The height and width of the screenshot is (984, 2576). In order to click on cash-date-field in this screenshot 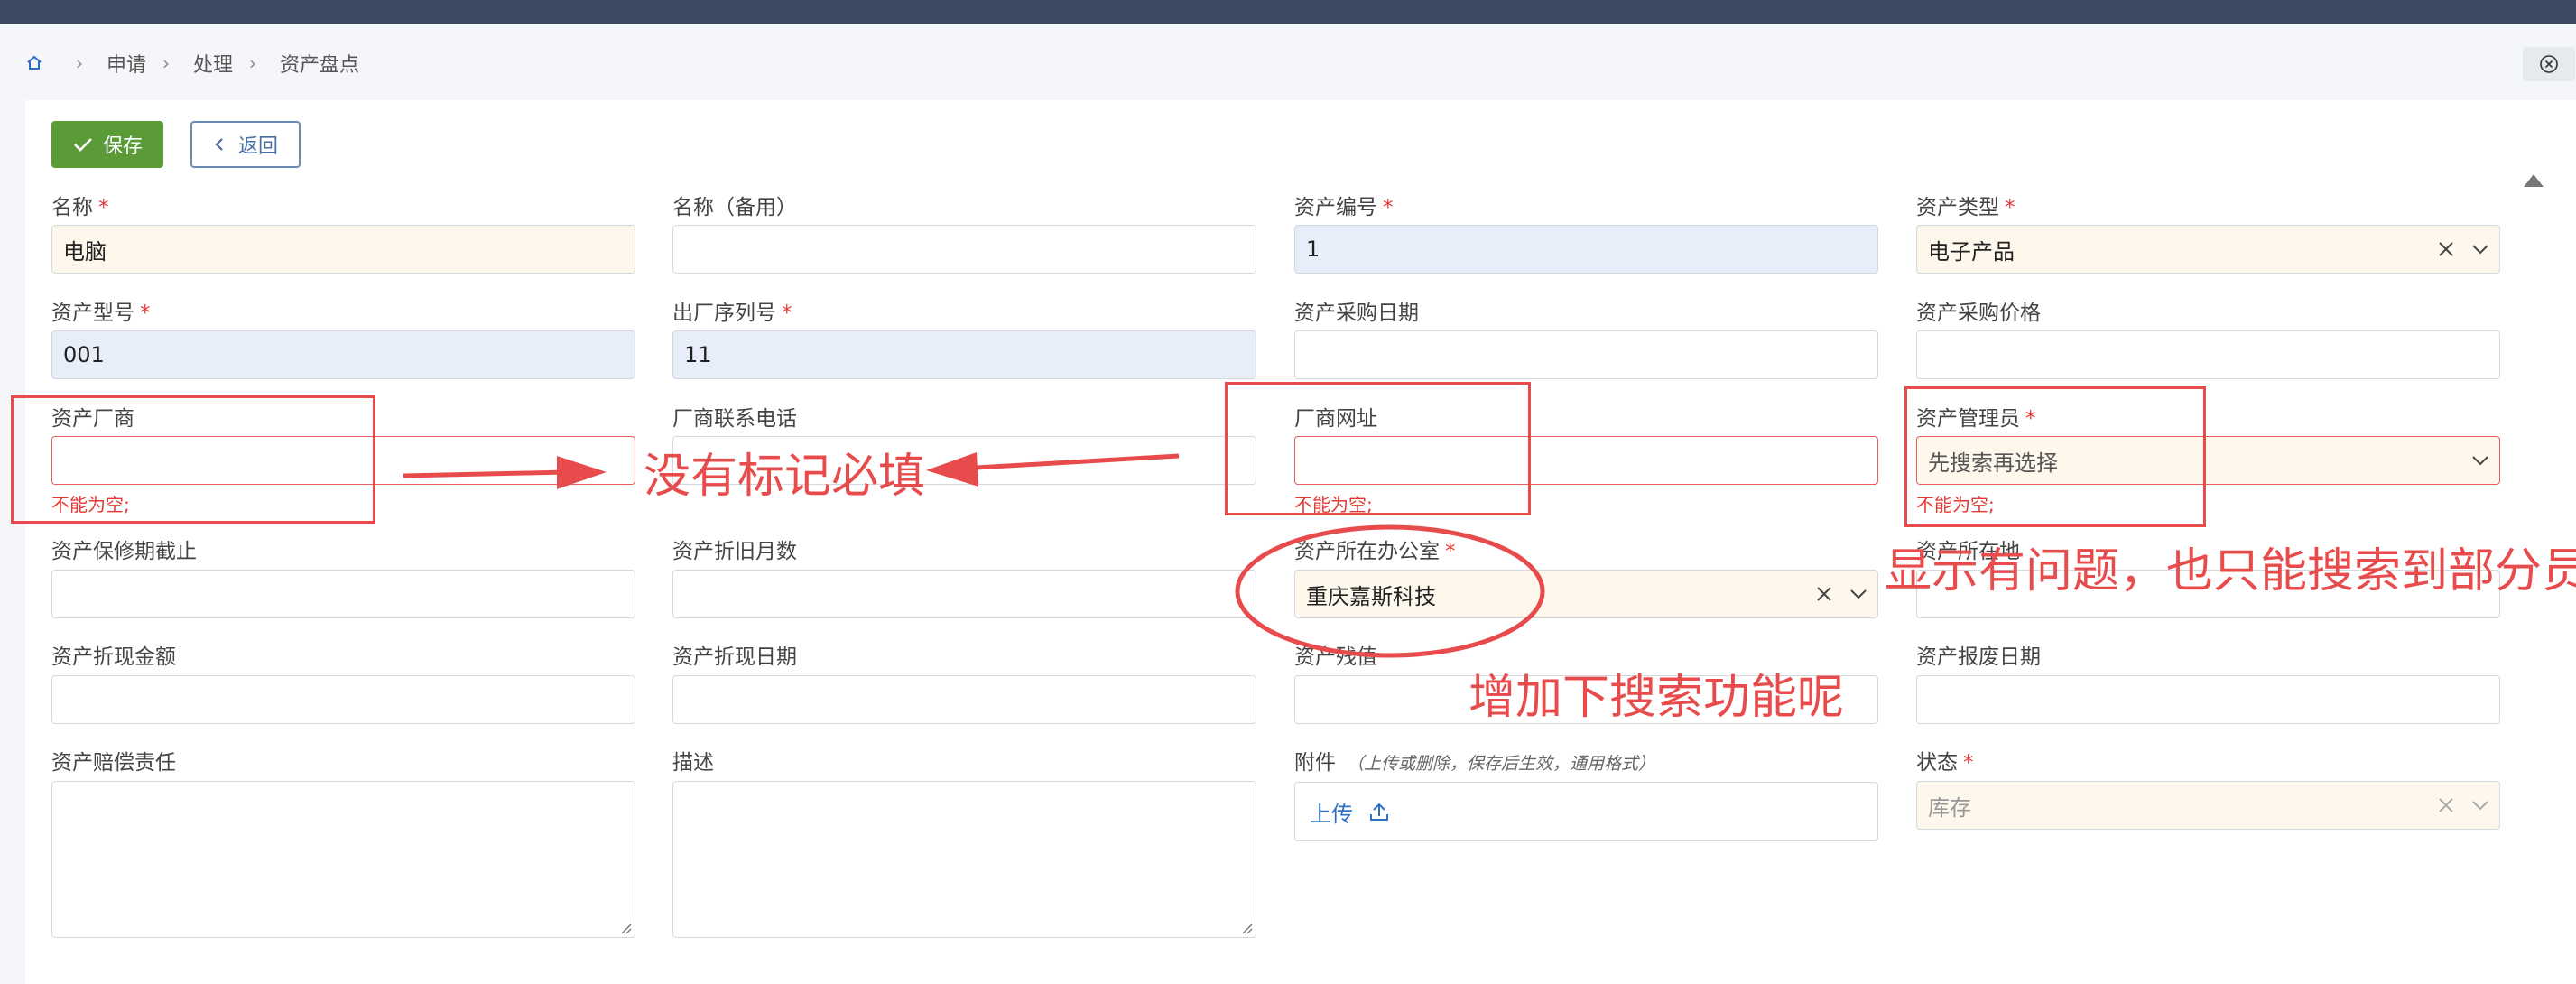, I will do `click(964, 699)`.